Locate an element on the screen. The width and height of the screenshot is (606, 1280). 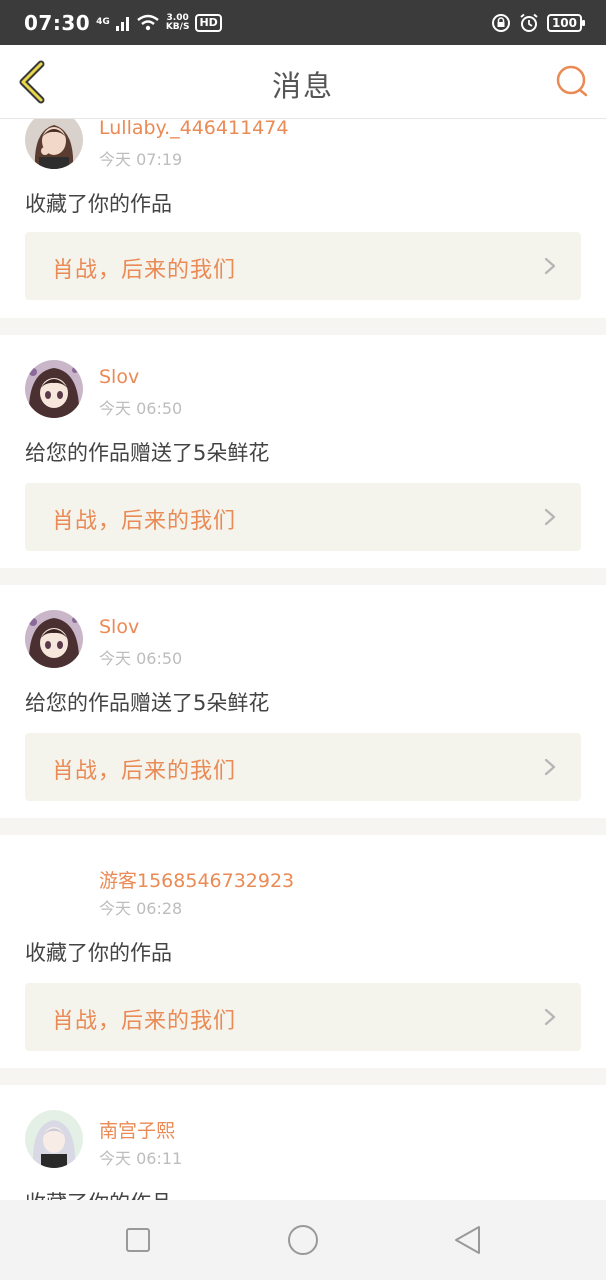
triangle-back-icon is located at coordinates (467, 1240).